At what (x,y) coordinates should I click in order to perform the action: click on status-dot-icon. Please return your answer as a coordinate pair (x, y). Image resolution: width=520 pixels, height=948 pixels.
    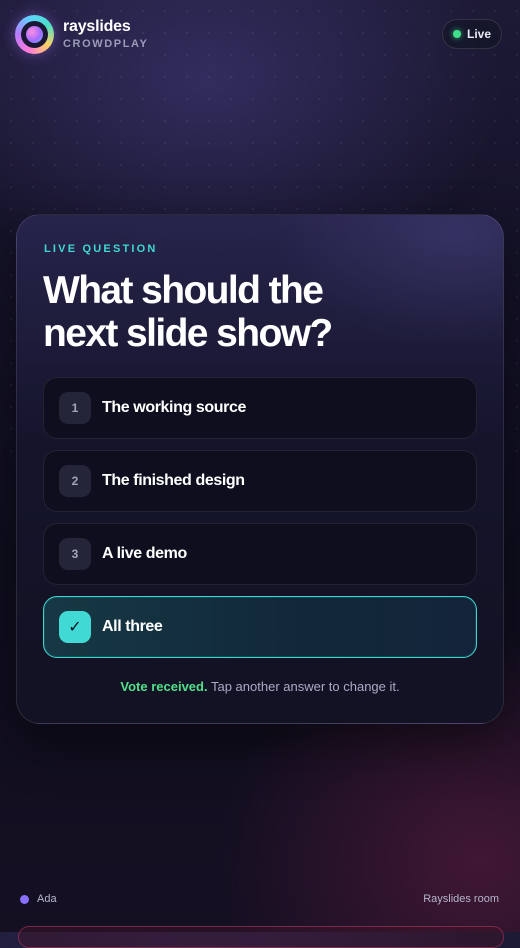
    Looking at the image, I should click on (456, 34).